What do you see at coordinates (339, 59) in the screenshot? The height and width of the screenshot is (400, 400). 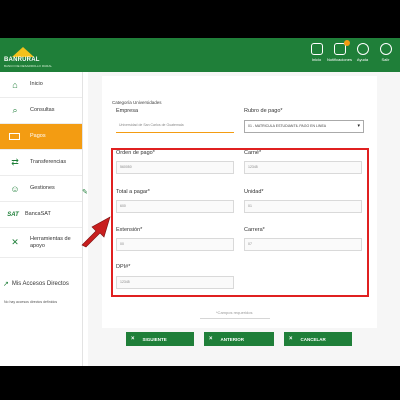 I see `notifications-label: Notificaciones` at bounding box center [339, 59].